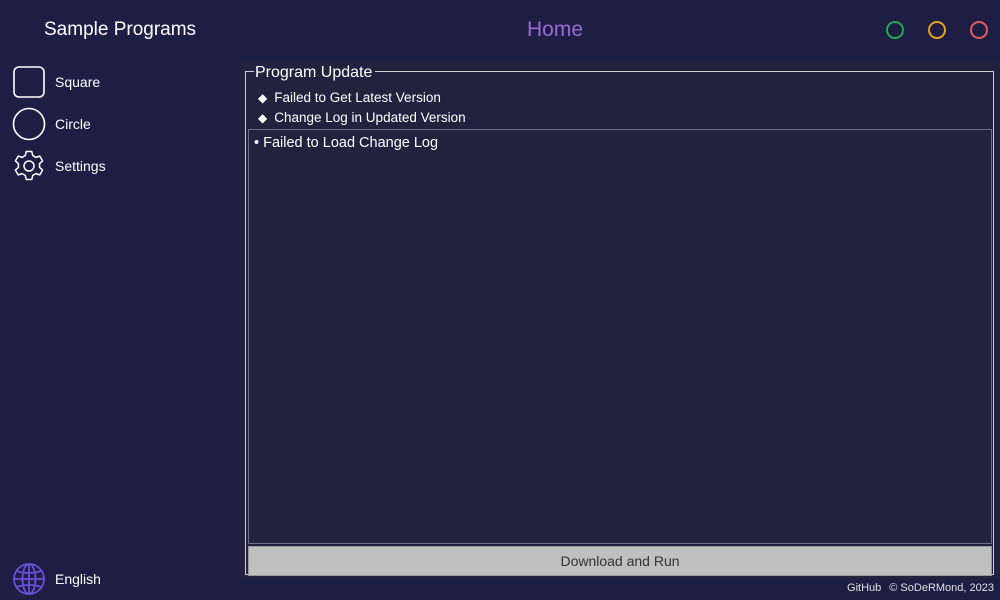  What do you see at coordinates (500, 30) in the screenshot?
I see `title-bar: Sample Programs Home` at bounding box center [500, 30].